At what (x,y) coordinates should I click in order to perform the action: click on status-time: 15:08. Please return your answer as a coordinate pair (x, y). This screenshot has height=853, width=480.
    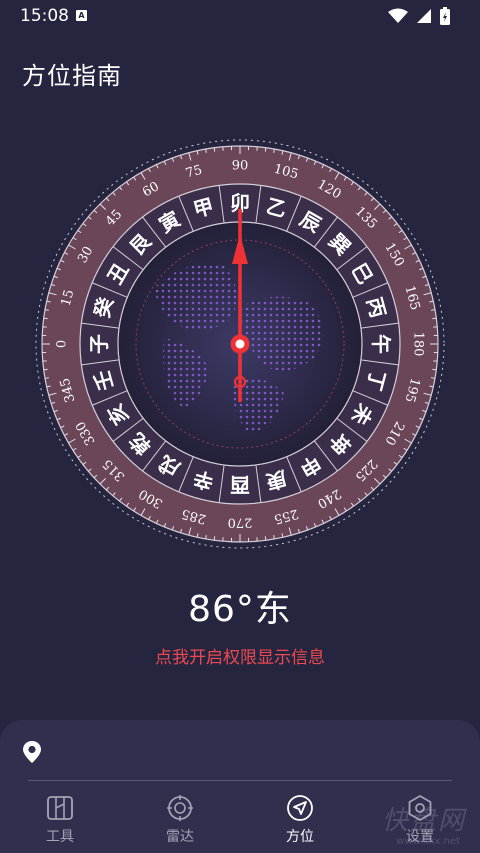
    Looking at the image, I should click on (44, 16).